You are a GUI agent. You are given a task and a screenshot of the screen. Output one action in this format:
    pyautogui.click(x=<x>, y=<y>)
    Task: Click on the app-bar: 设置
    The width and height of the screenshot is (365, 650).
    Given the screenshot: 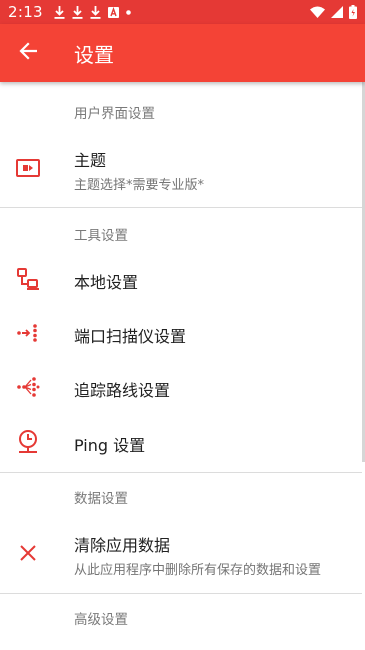 What is the action you would take?
    pyautogui.click(x=182, y=53)
    